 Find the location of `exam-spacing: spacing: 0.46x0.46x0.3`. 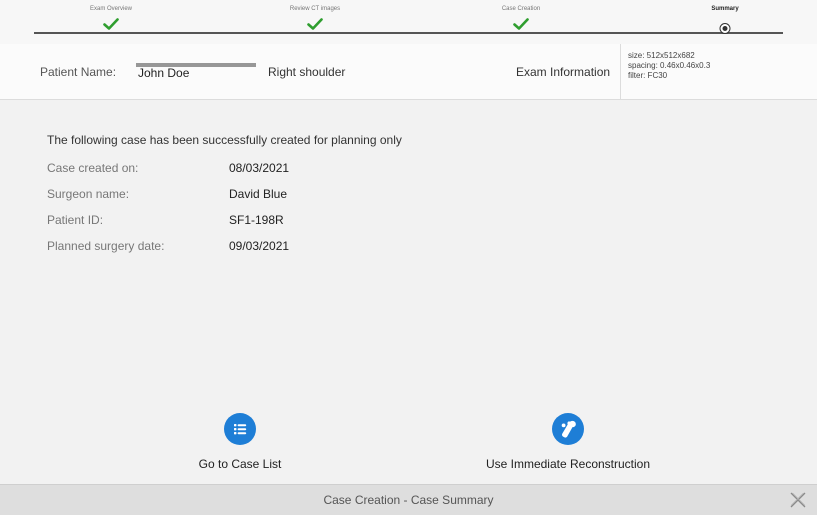

exam-spacing: spacing: 0.46x0.46x0.3 is located at coordinates (669, 65).